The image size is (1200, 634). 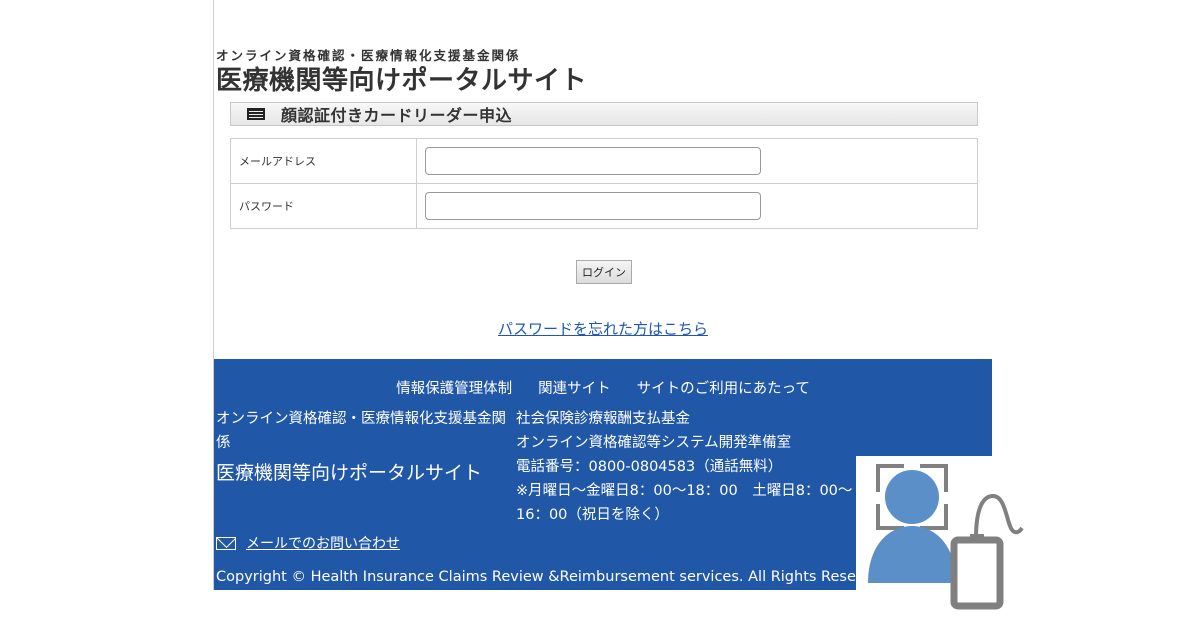 What do you see at coordinates (402, 81) in the screenshot?
I see `portal-title: 医療機関等向けポータルサイト` at bounding box center [402, 81].